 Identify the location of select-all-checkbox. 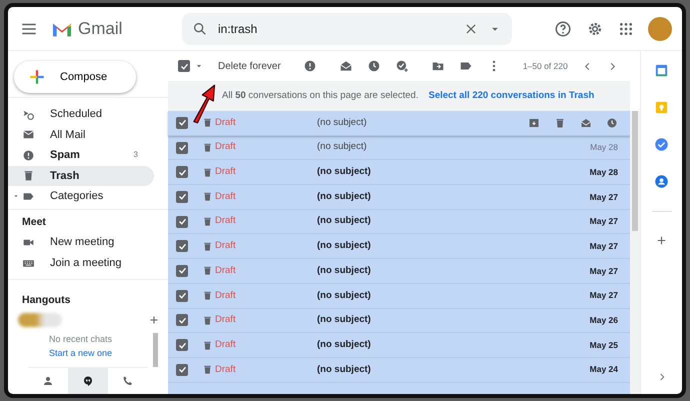
(184, 66).